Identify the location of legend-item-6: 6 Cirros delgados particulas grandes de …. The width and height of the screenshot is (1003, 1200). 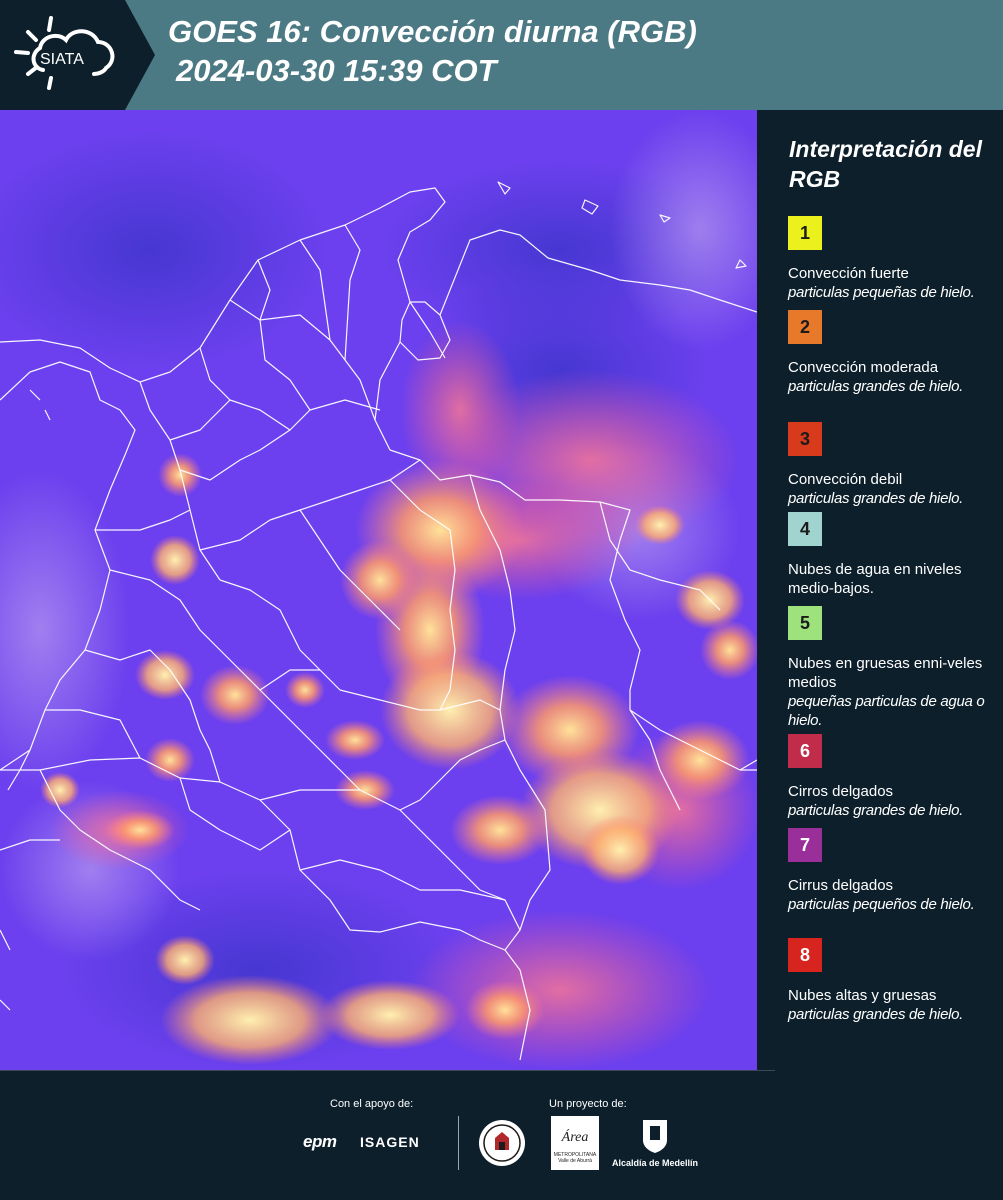
(893, 777).